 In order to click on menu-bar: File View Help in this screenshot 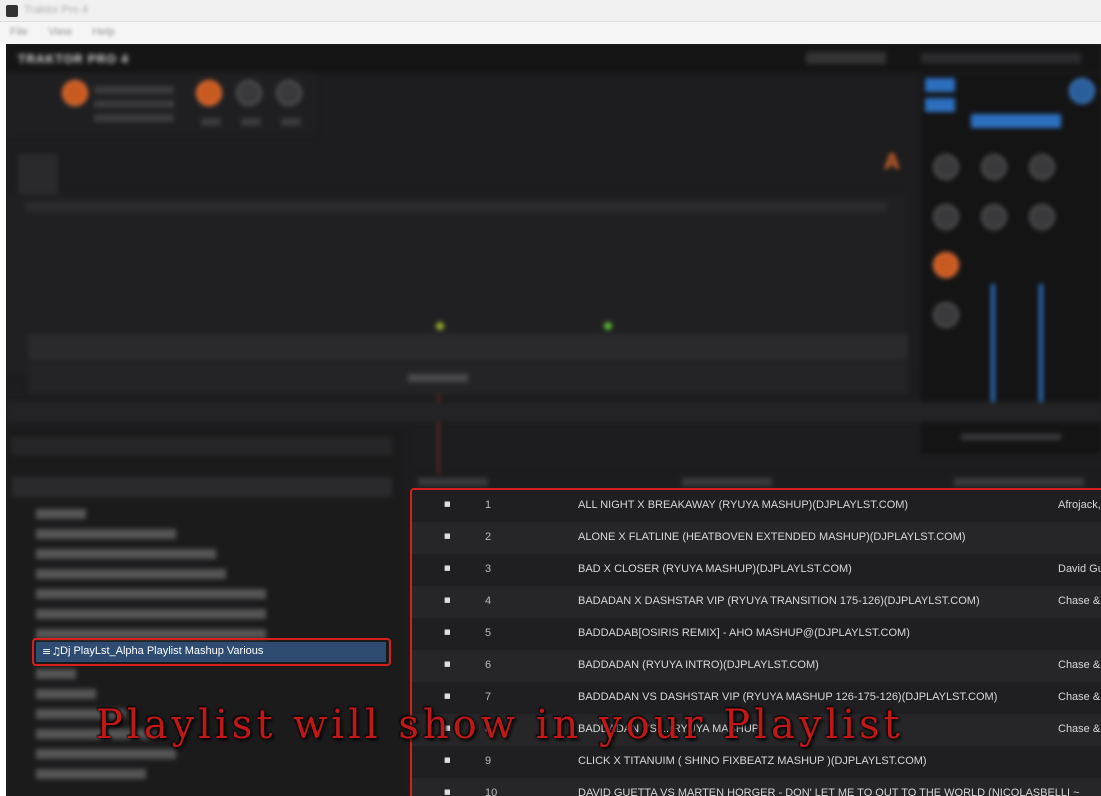, I will do `click(550, 33)`.